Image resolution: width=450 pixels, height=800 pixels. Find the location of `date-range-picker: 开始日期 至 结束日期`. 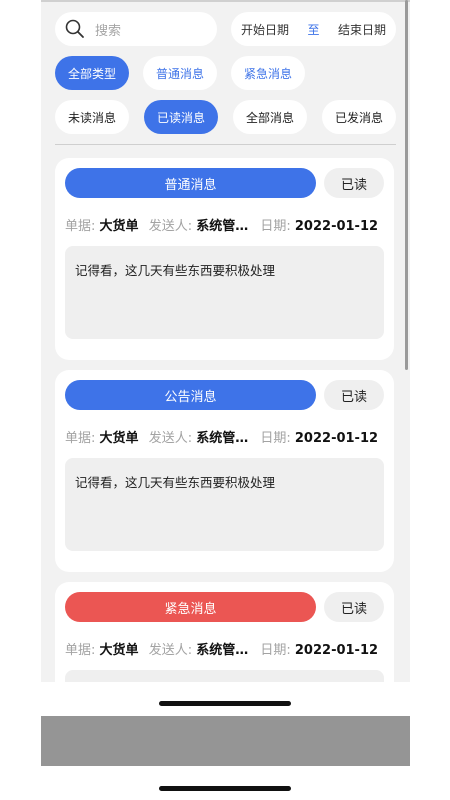

date-range-picker: 开始日期 至 结束日期 is located at coordinates (313, 29).